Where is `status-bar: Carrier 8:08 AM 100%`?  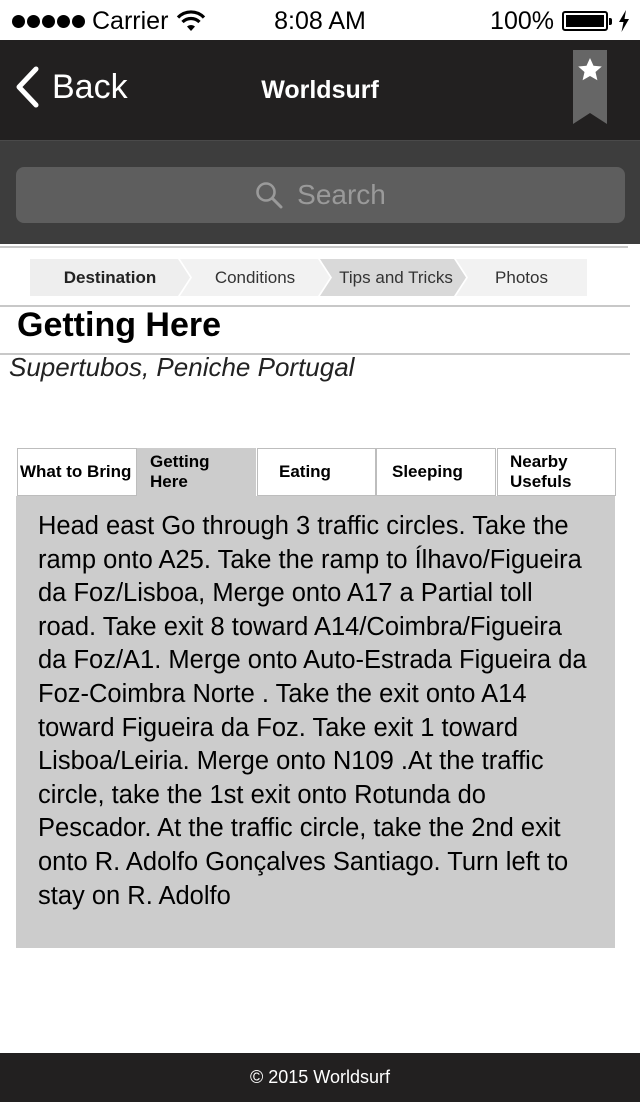 status-bar: Carrier 8:08 AM 100% is located at coordinates (320, 20).